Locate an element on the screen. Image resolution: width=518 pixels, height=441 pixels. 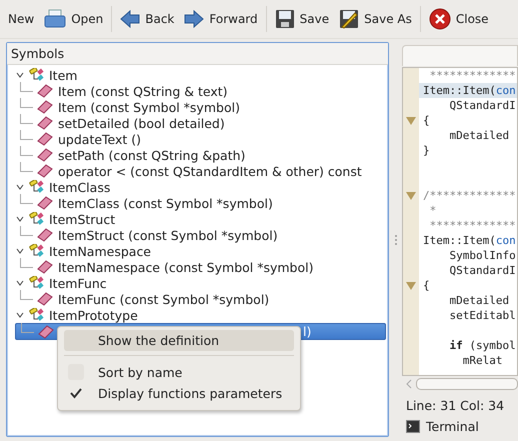
close-icon is located at coordinates (439, 19).